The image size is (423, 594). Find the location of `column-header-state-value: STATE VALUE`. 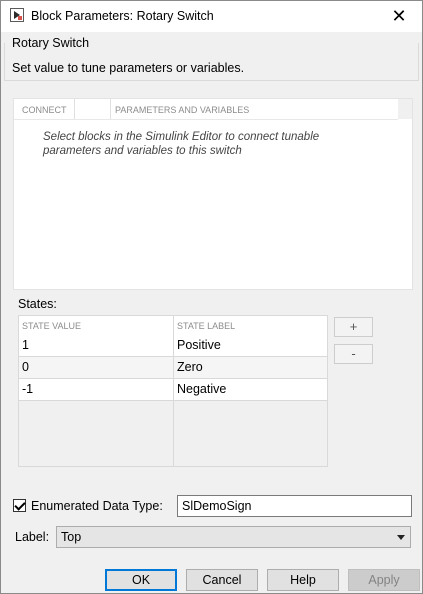

column-header-state-value: STATE VALUE is located at coordinates (51, 326).